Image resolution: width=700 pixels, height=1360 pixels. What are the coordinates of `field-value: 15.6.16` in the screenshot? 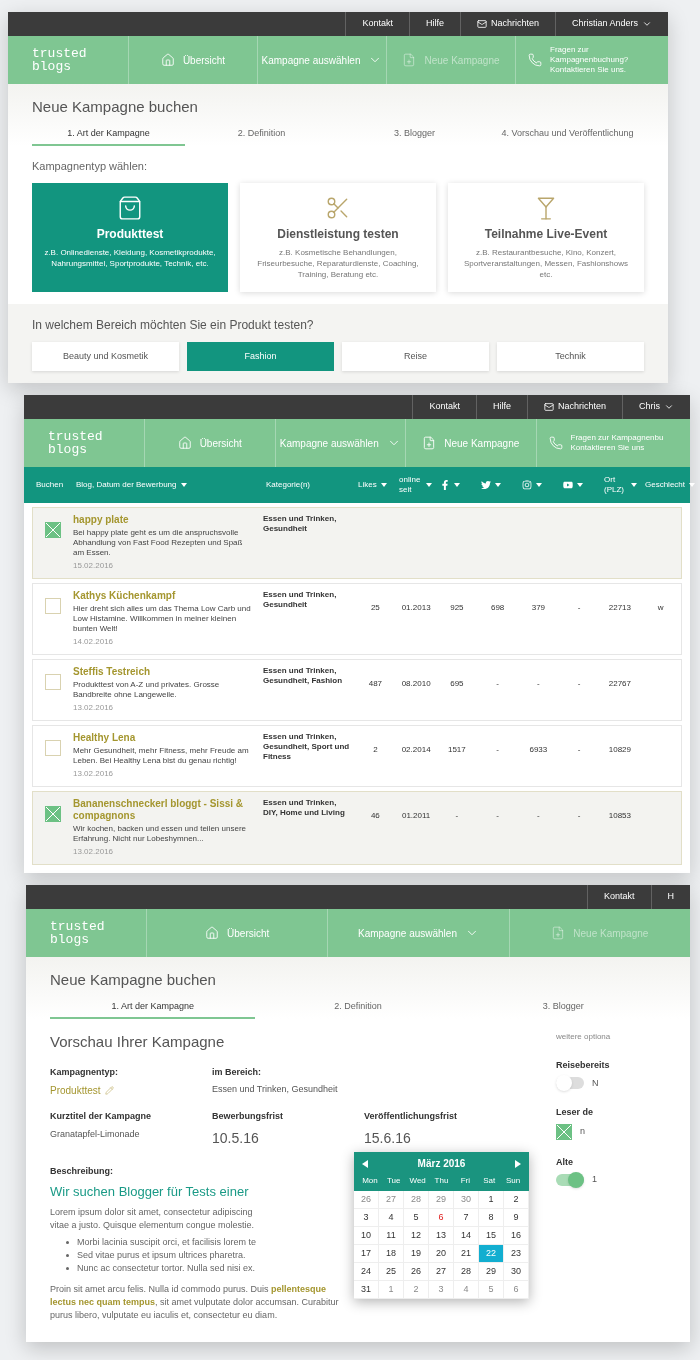 It's located at (387, 1138).